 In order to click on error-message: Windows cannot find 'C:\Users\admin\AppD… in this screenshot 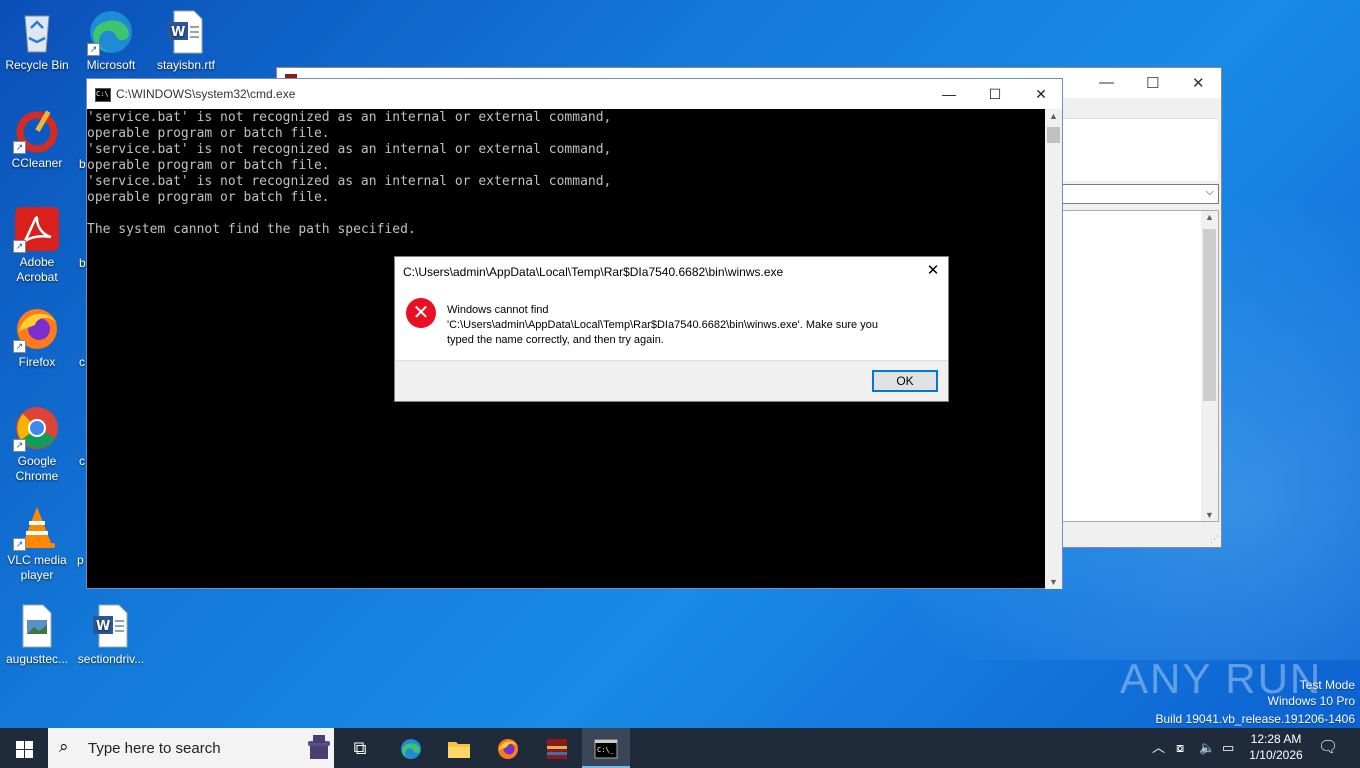, I will do `click(692, 325)`.